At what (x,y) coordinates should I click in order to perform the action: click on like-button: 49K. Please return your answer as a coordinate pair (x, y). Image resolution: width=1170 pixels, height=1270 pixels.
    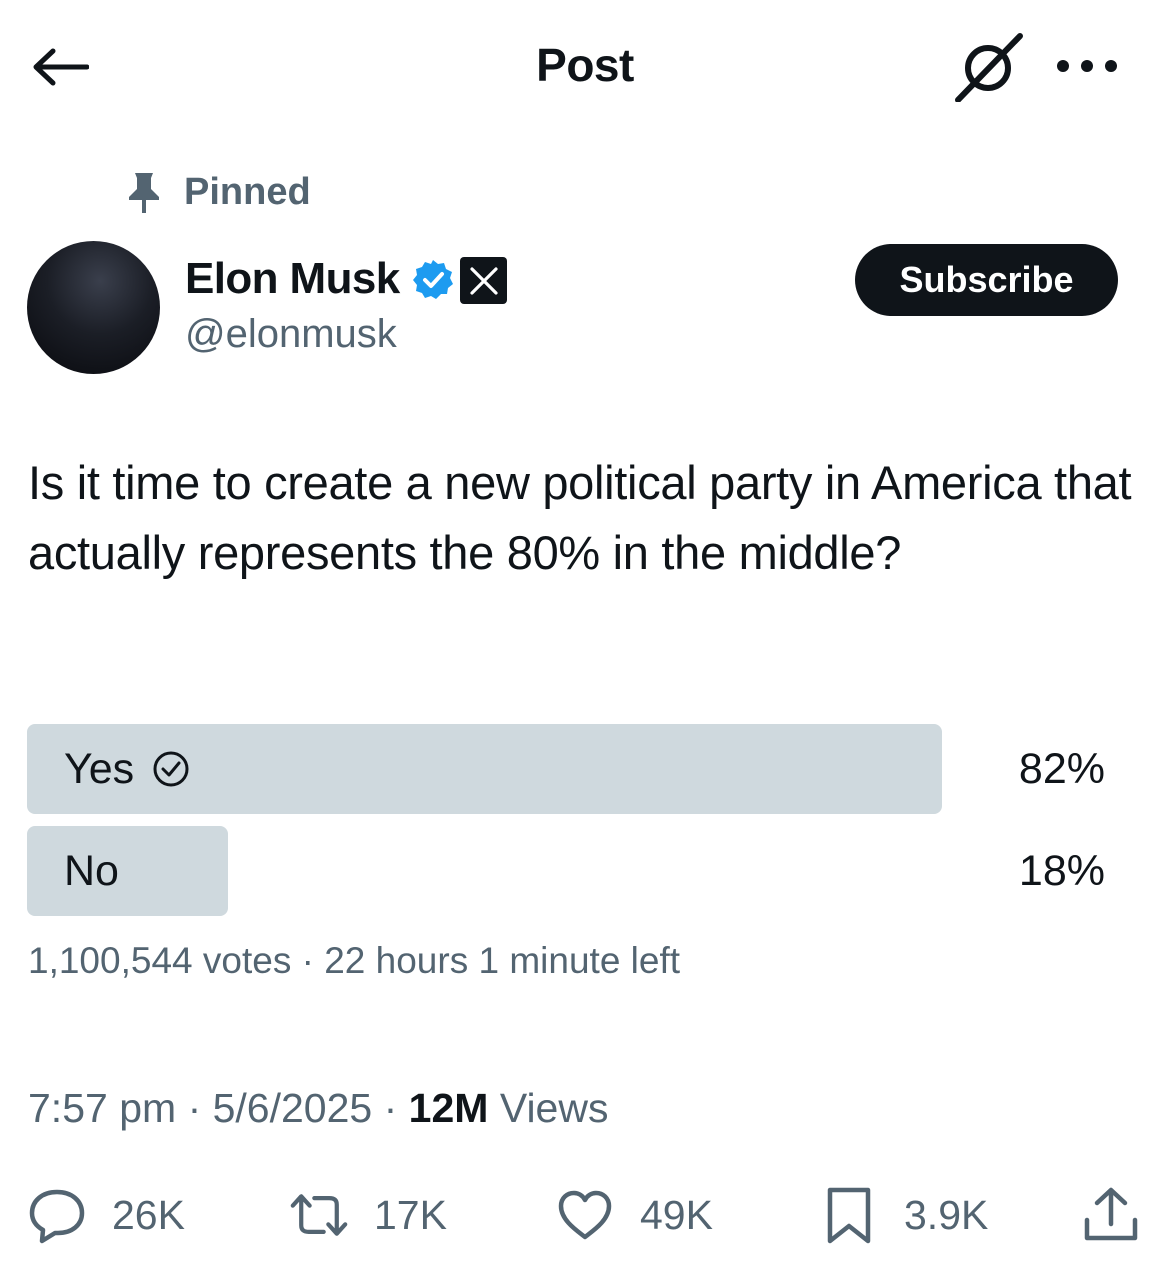
    Looking at the image, I should click on (634, 1215).